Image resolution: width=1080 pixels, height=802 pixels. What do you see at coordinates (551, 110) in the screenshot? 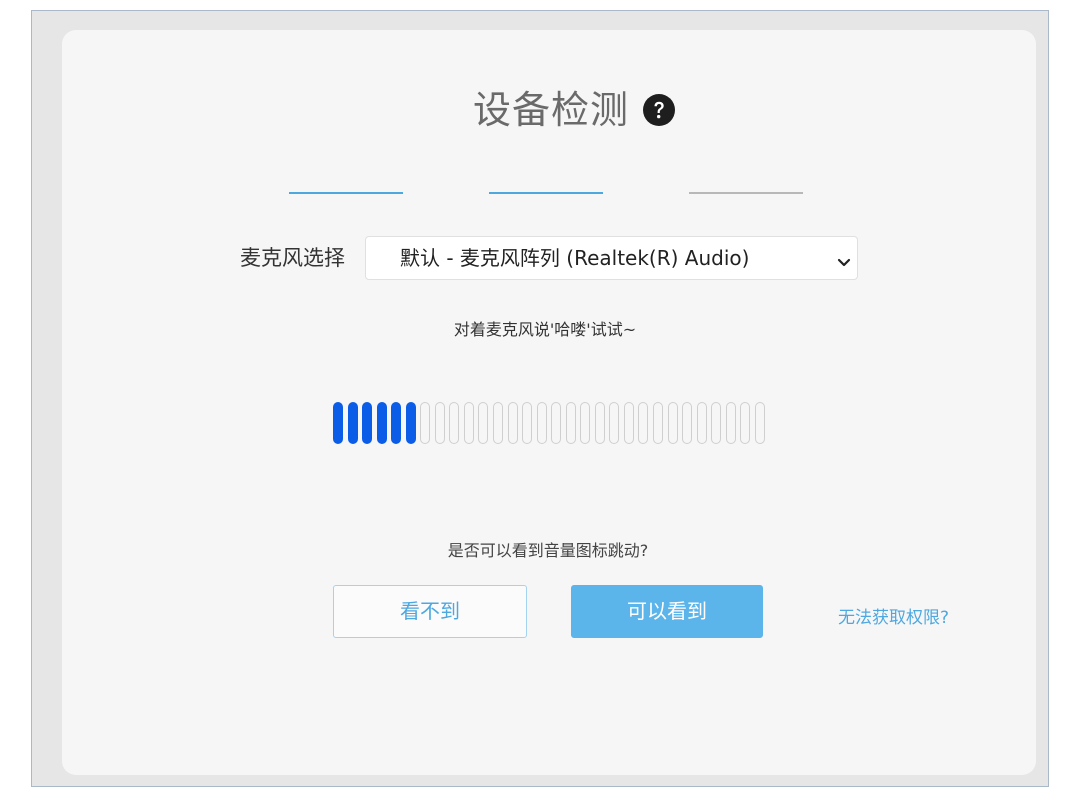
I see `page-title: 设备检测` at bounding box center [551, 110].